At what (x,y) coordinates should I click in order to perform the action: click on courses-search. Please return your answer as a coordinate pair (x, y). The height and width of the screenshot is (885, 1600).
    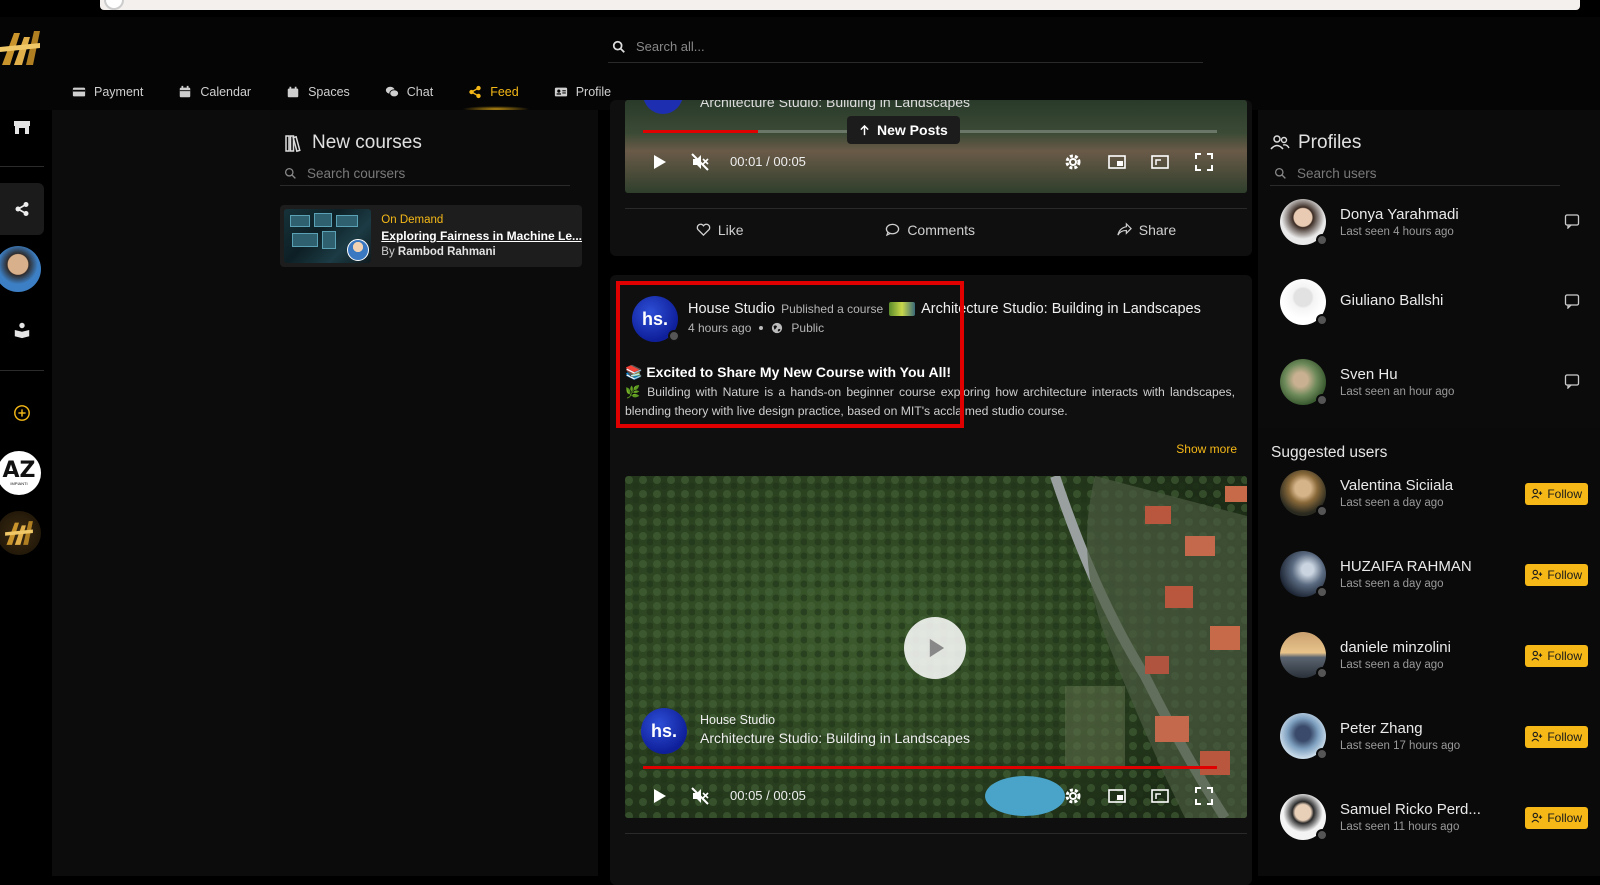
    Looking at the image, I should click on (425, 174).